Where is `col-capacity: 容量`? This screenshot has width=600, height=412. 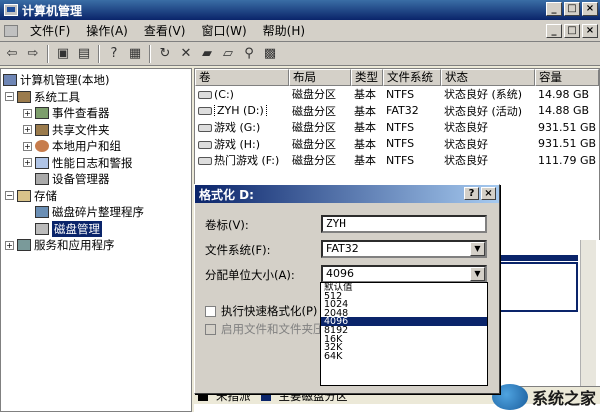
col-capacity: 容量 is located at coordinates (567, 77).